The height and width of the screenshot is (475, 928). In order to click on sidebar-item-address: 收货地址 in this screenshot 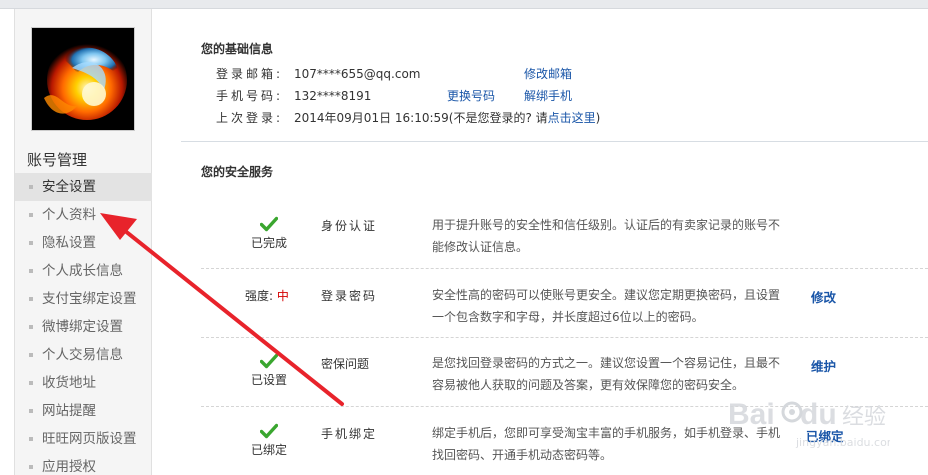, I will do `click(83, 383)`.